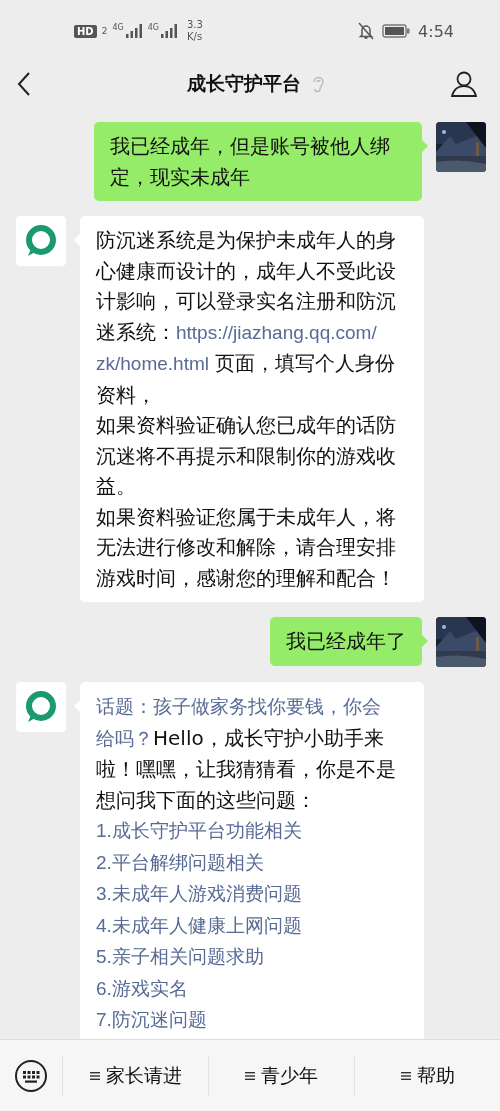  Describe the element at coordinates (289, 1075) in the screenshot. I see `menu-button: 青少年` at that location.